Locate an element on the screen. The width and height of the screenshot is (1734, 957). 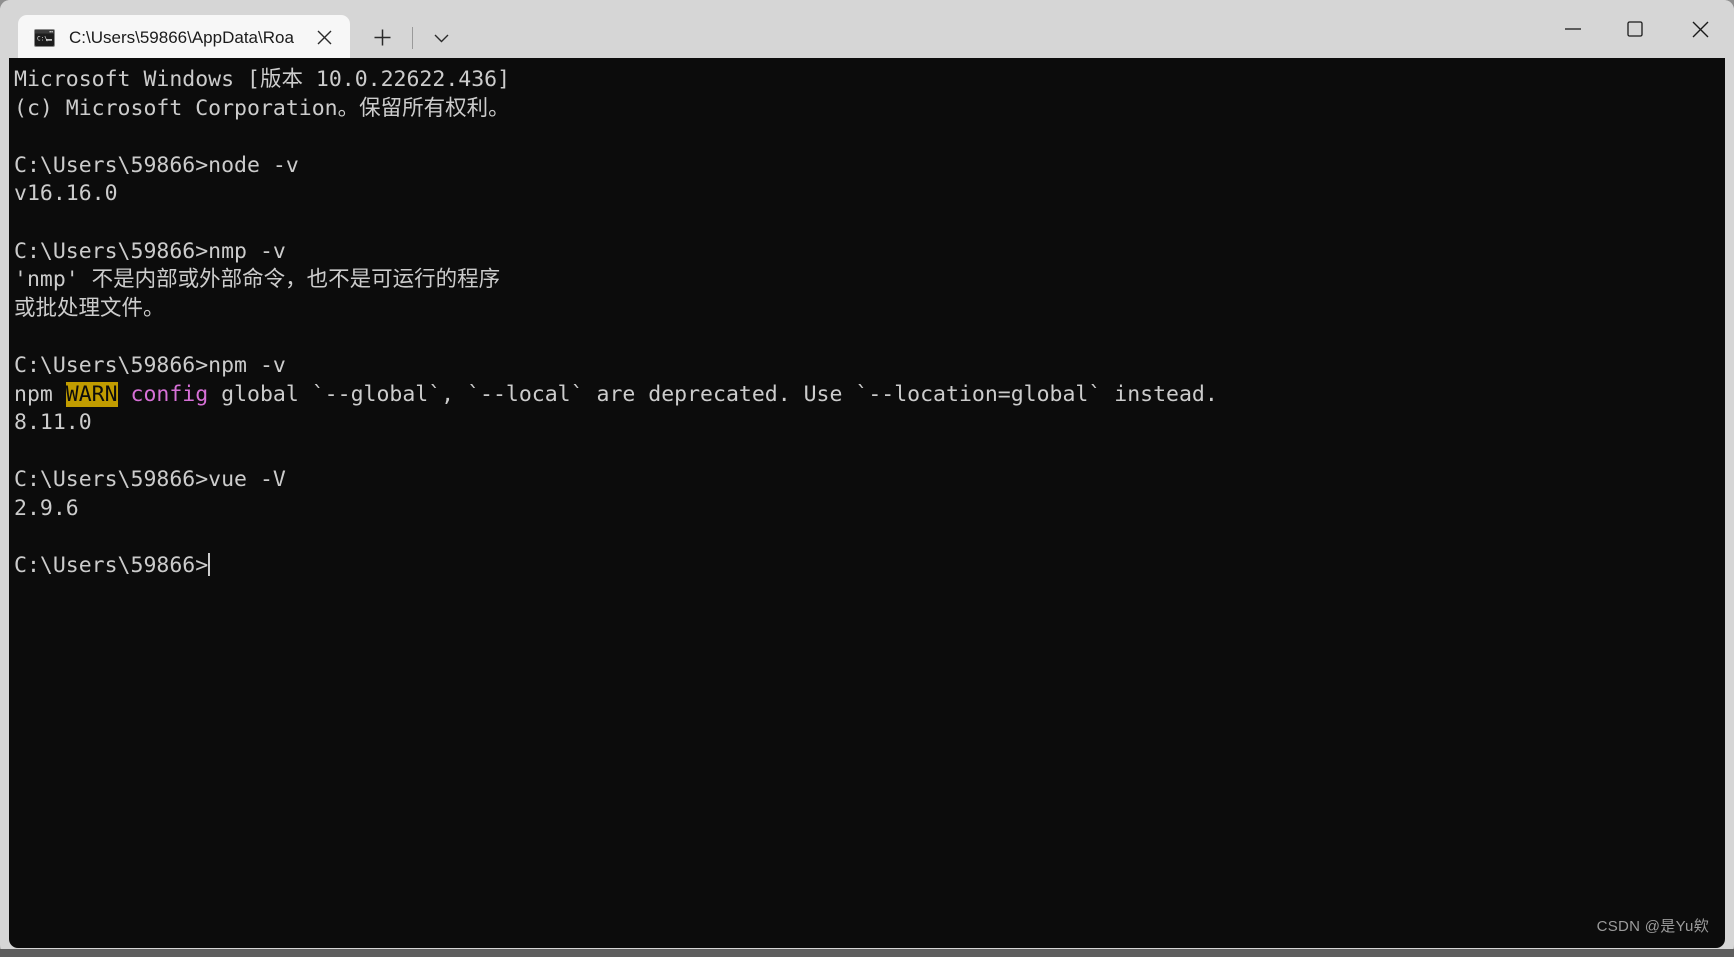
terminal-line: 8.11.0 is located at coordinates (53, 423).